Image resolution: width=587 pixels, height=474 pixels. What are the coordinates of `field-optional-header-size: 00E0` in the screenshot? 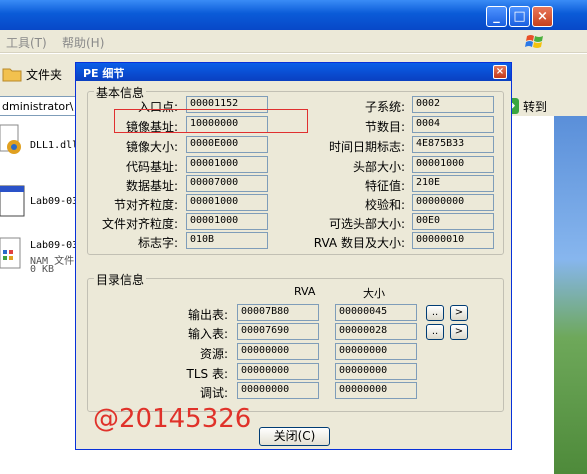 It's located at (453, 221).